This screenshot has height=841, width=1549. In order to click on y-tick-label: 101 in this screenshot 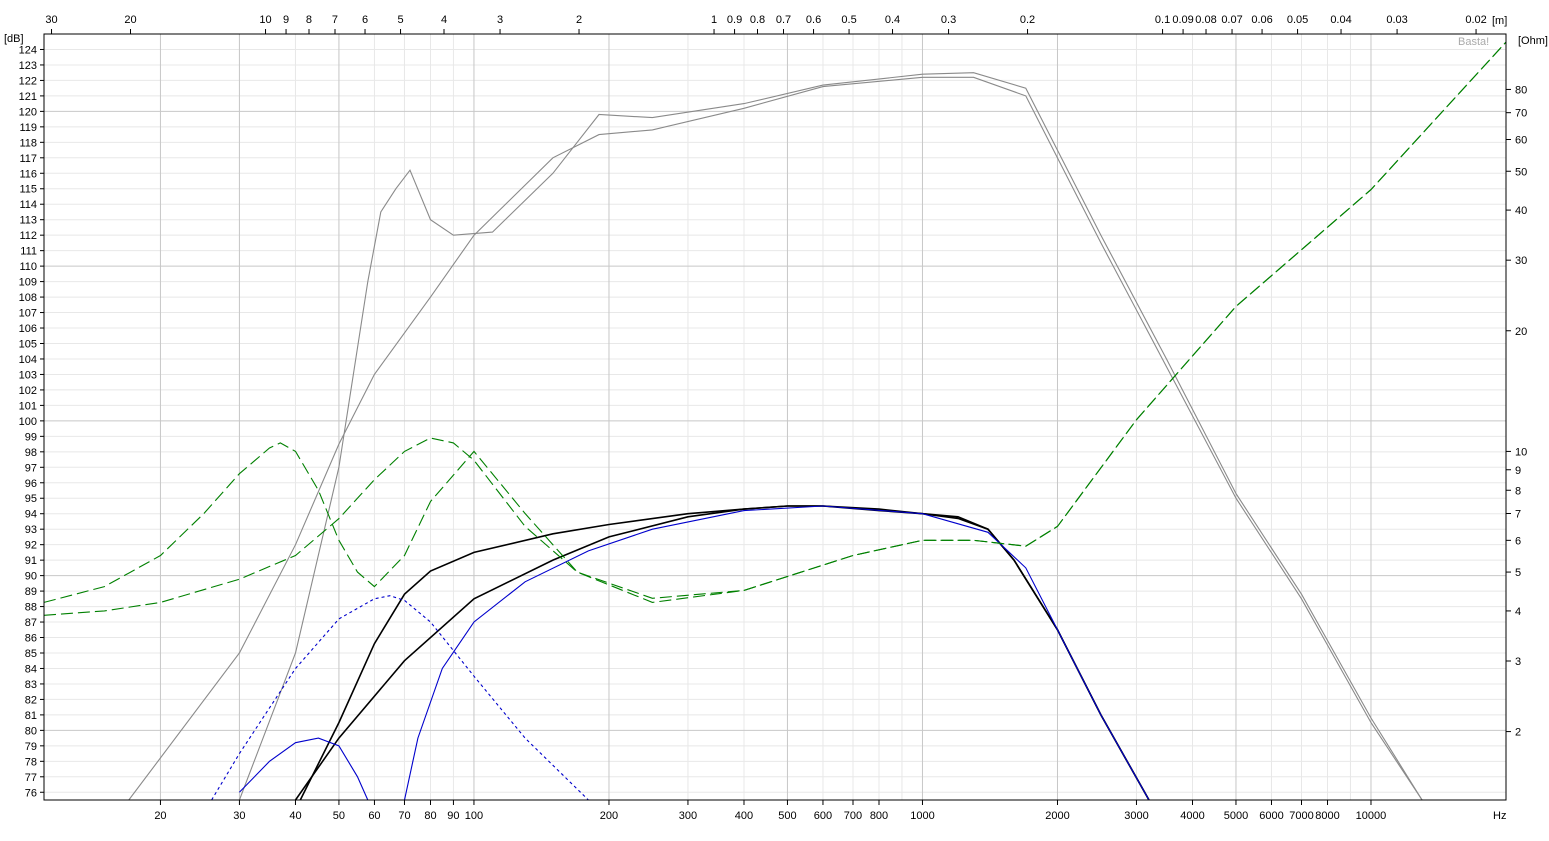, I will do `click(28, 406)`.